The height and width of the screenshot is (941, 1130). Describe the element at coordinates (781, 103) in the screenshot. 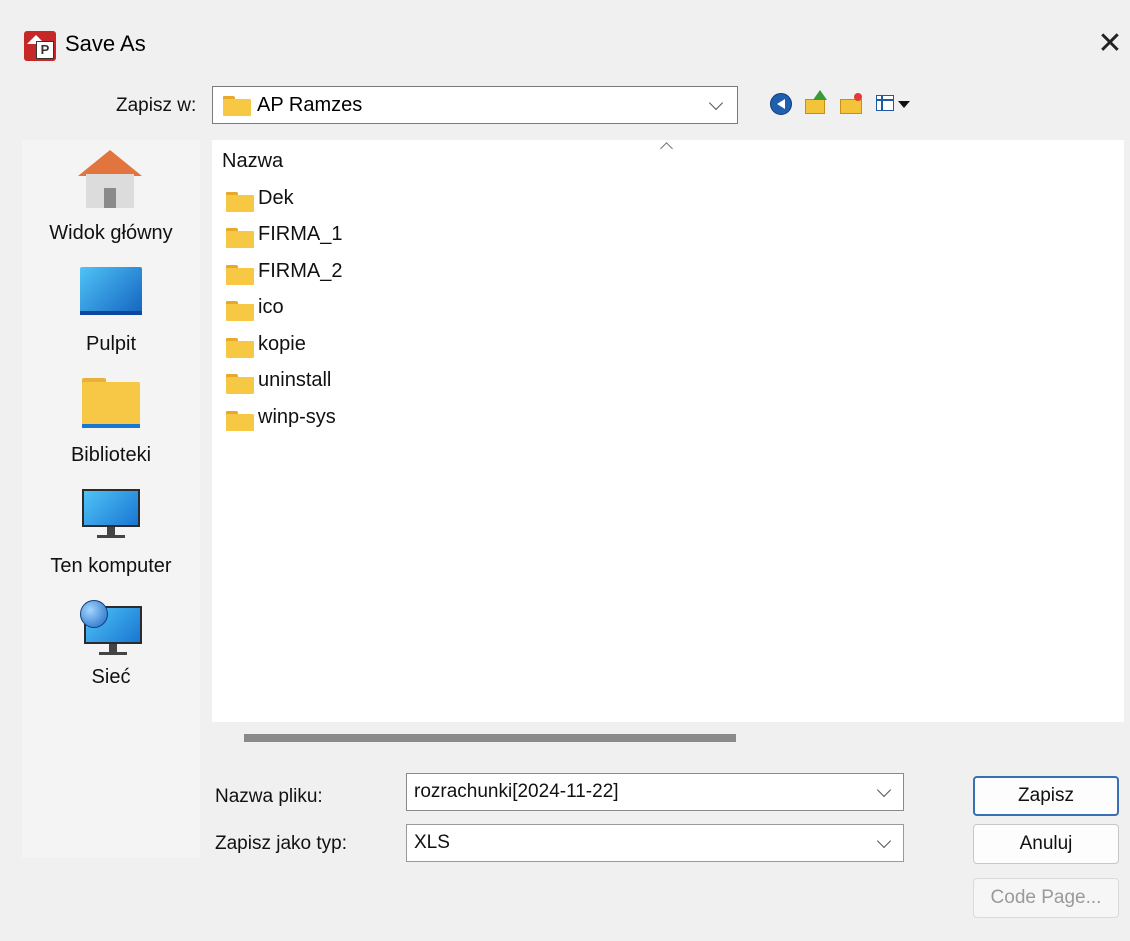

I see `back-icon` at that location.